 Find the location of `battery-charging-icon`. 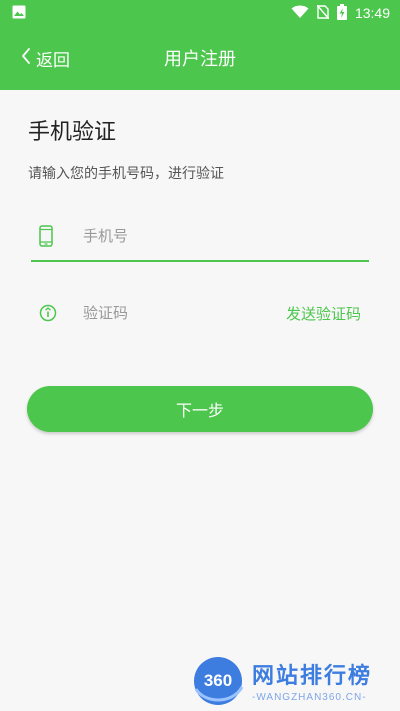

battery-charging-icon is located at coordinates (341, 13).